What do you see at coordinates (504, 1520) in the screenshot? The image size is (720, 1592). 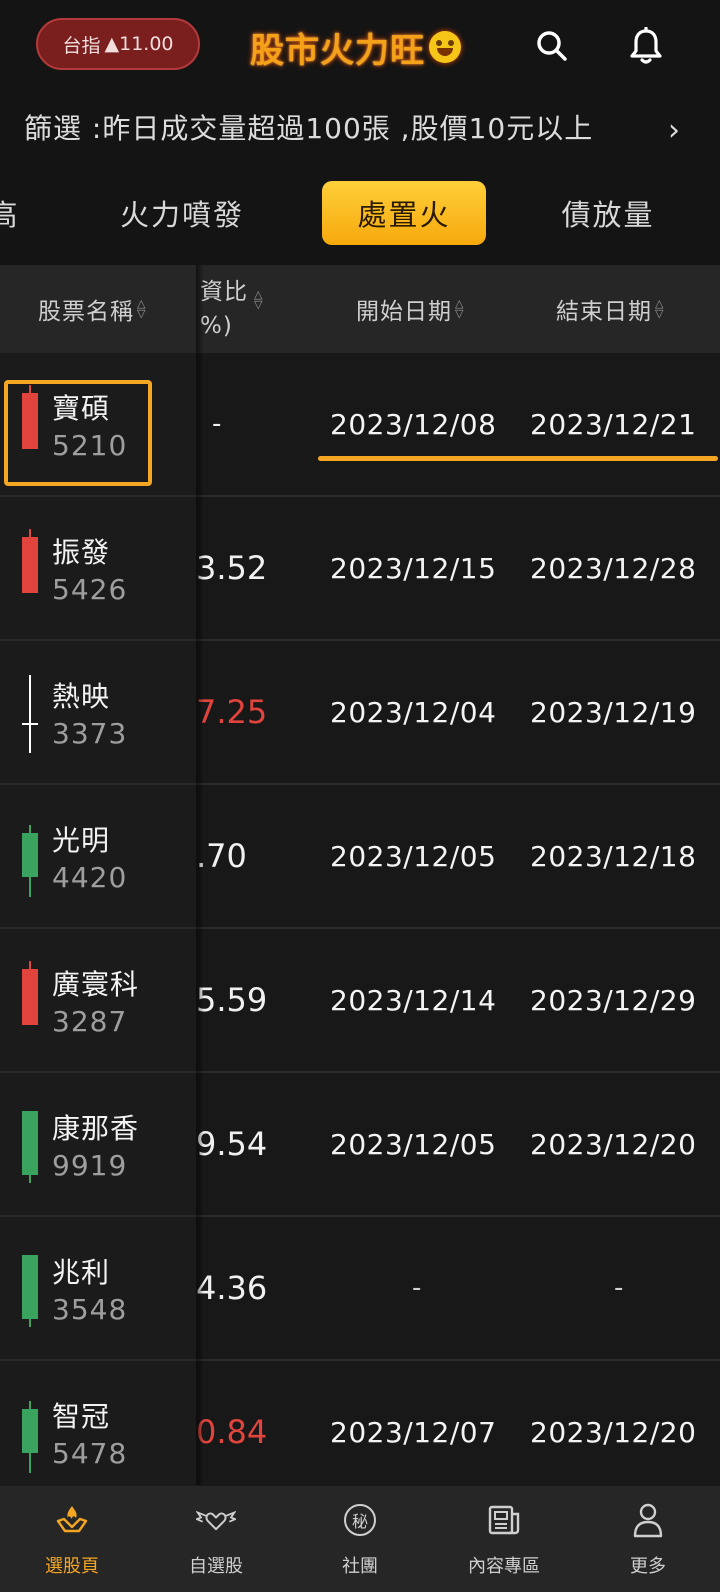 I see `newspaper-icon` at bounding box center [504, 1520].